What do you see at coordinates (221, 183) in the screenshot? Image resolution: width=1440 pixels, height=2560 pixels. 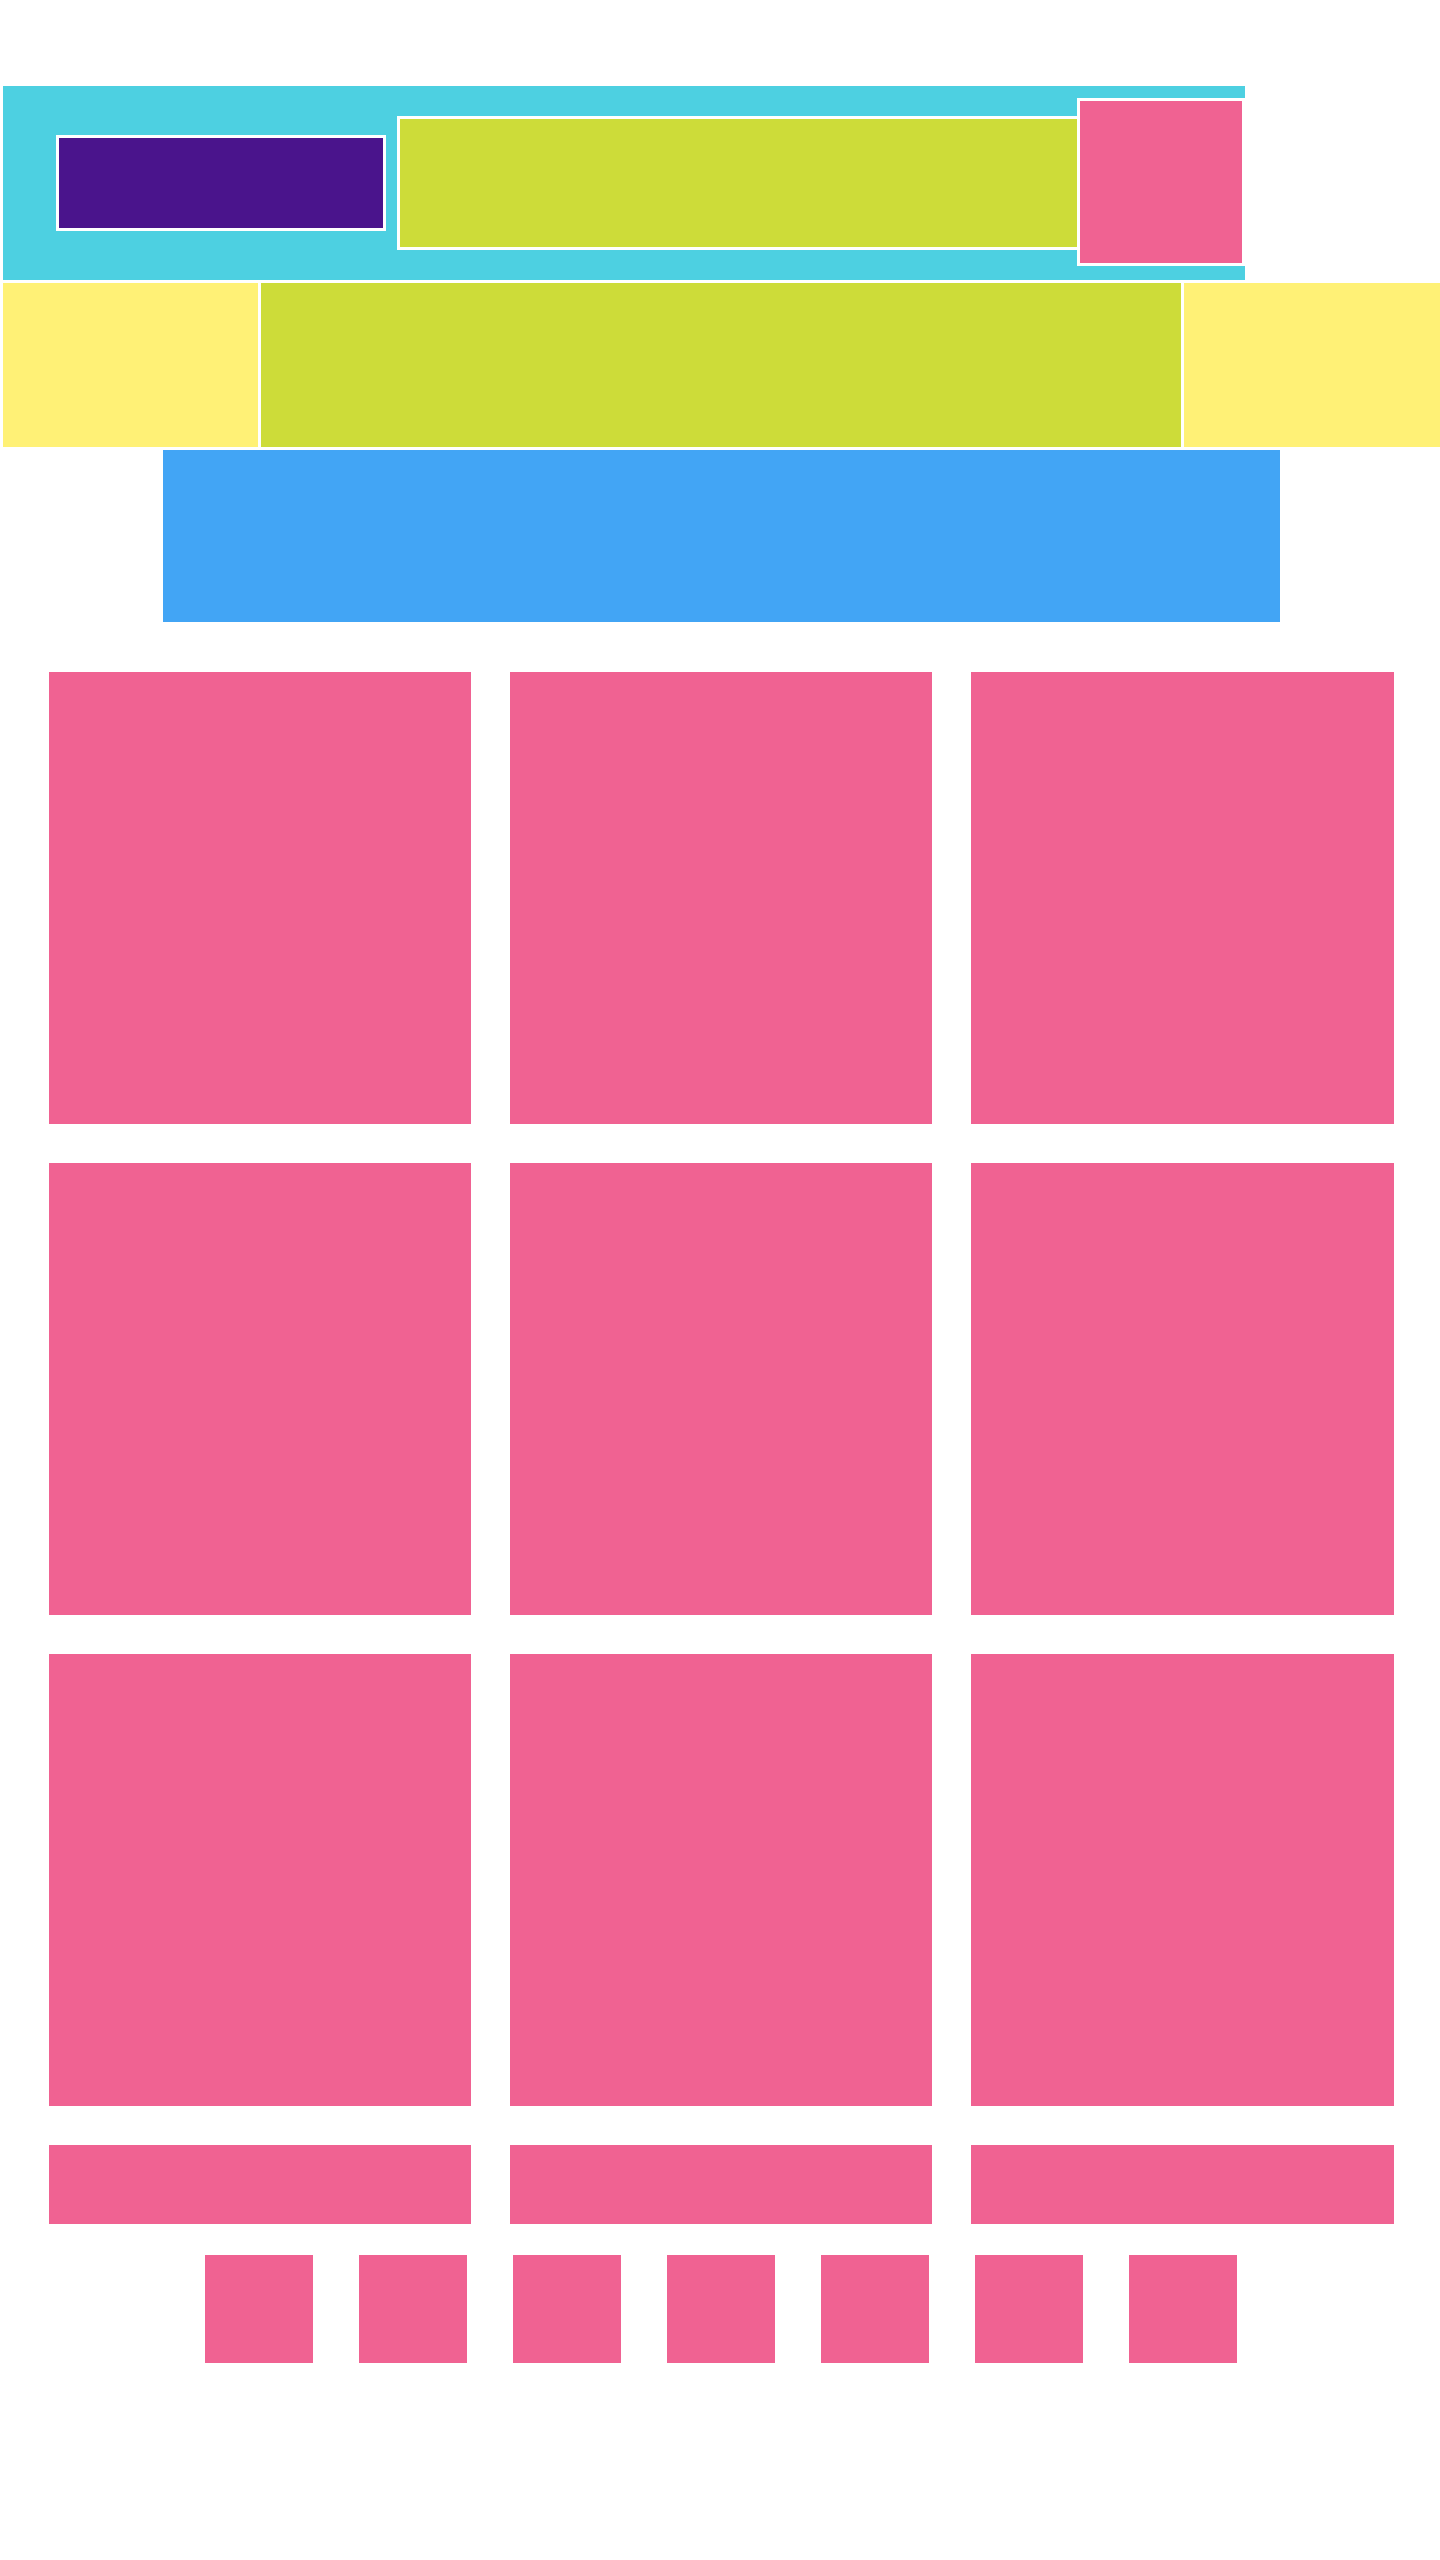 I see `logo` at bounding box center [221, 183].